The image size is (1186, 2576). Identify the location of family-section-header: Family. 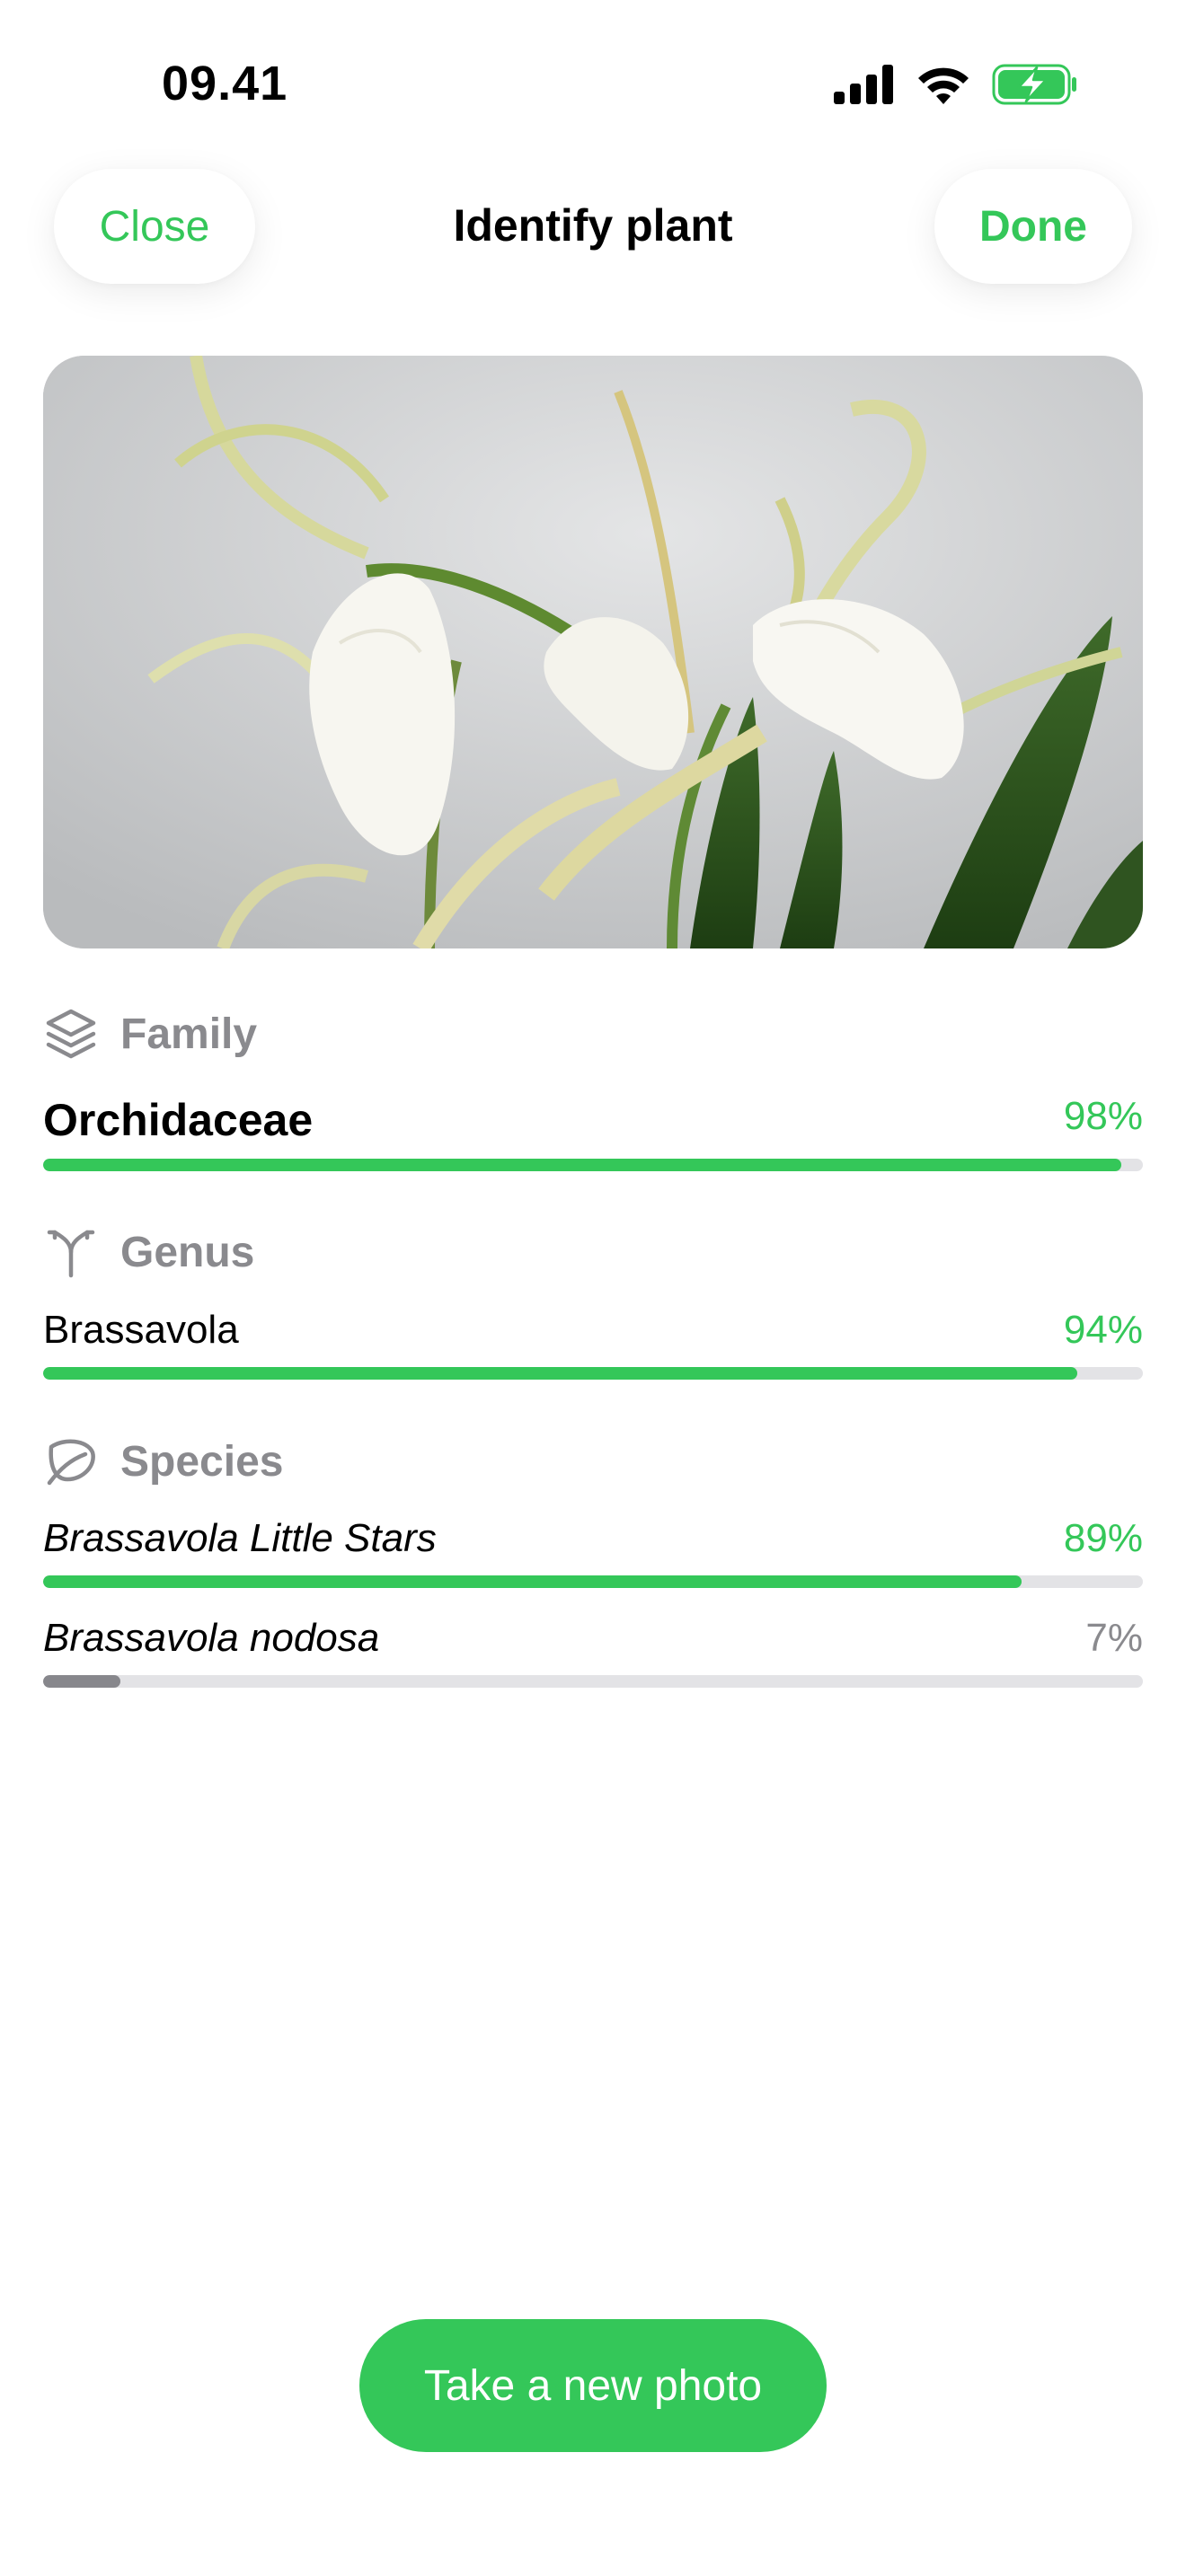
(150, 1034).